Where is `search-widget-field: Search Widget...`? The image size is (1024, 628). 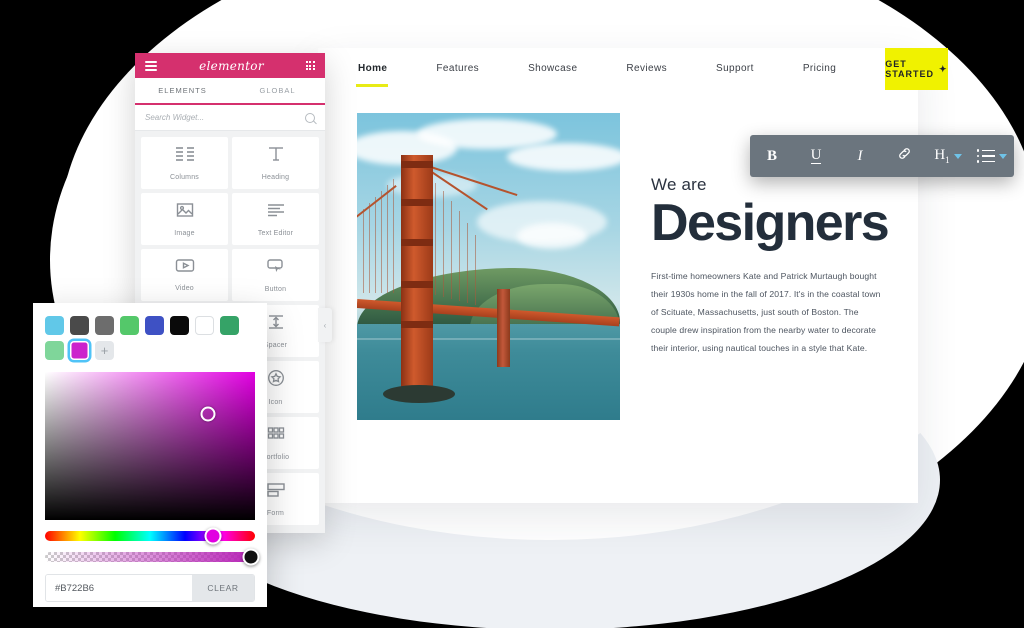 search-widget-field: Search Widget... is located at coordinates (230, 118).